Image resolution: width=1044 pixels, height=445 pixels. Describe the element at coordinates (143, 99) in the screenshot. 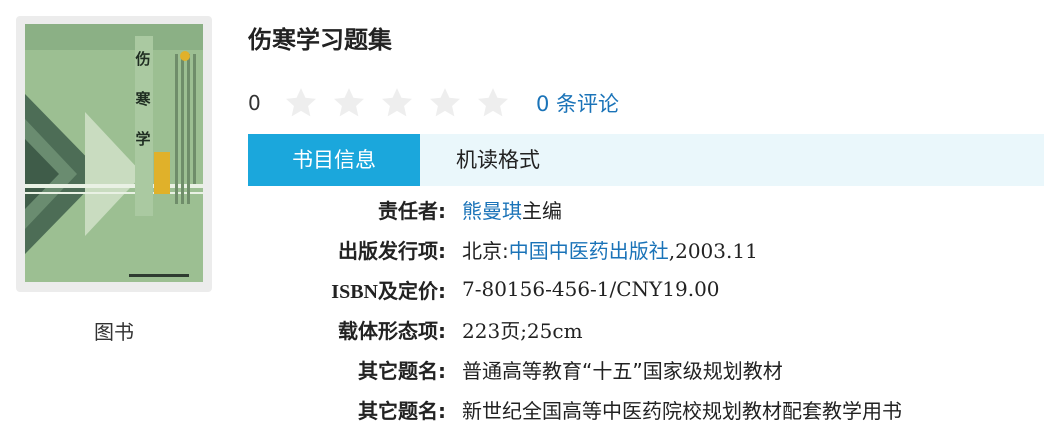

I see `cover-title-char-2: 寒` at that location.